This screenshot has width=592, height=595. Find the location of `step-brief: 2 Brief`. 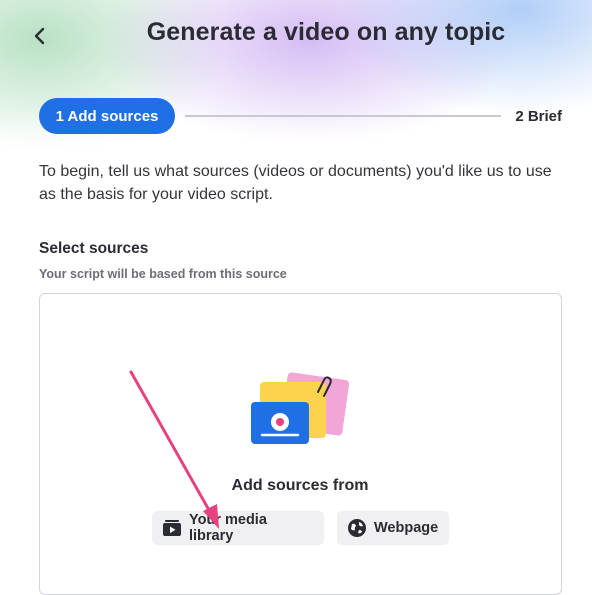

step-brief: 2 Brief is located at coordinates (538, 116).